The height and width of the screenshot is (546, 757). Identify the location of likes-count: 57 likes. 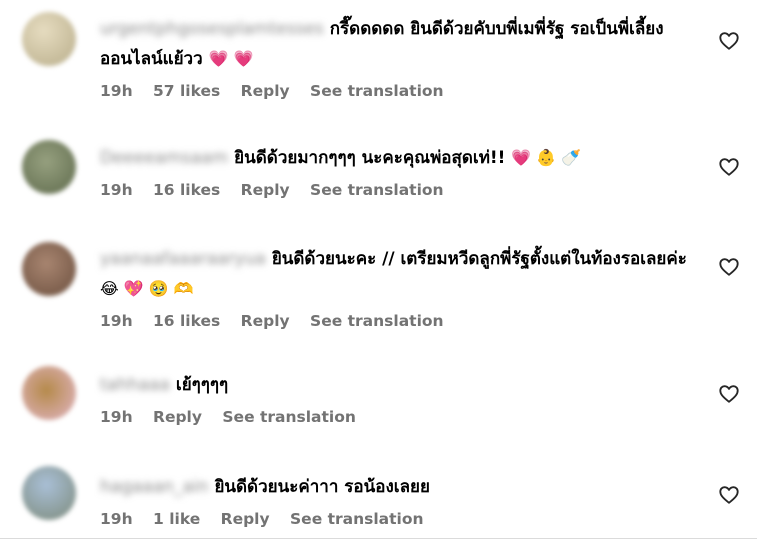
(186, 91).